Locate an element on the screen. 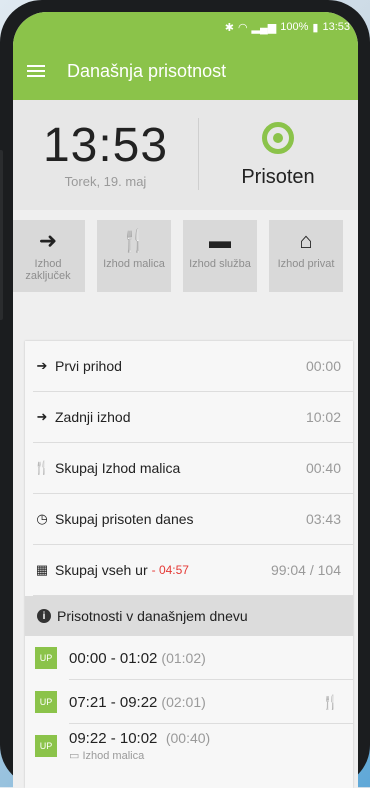 This screenshot has height=788, width=370. status-bar: ✱ ◠ ▂▄▆ 100% ▮ 13:53 is located at coordinates (185, 27).